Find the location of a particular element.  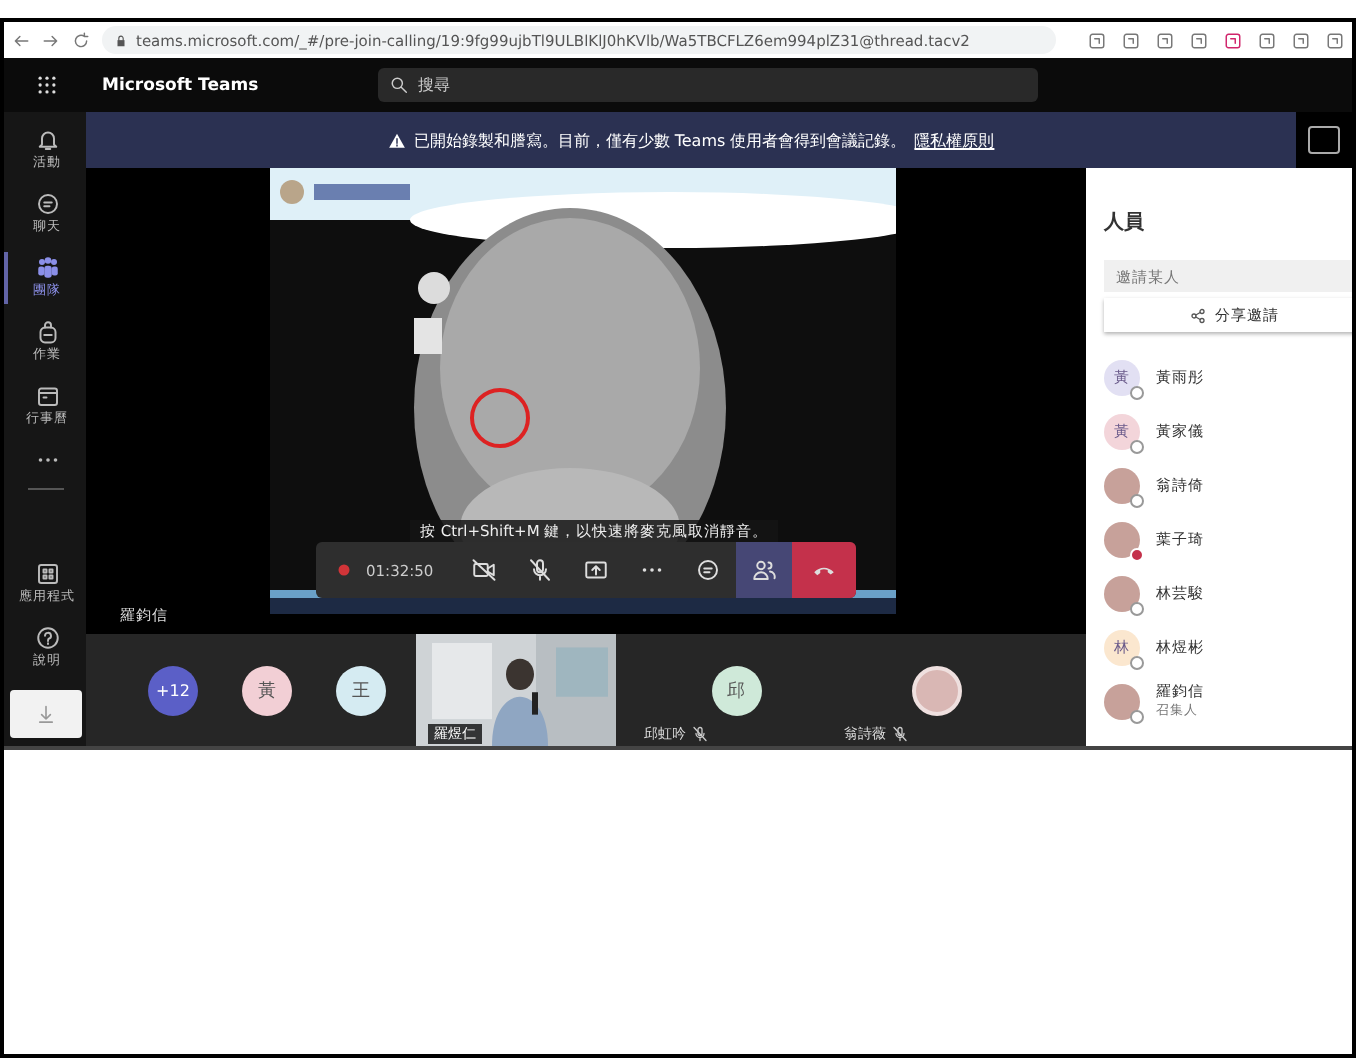

avatar: 王 is located at coordinates (361, 690).